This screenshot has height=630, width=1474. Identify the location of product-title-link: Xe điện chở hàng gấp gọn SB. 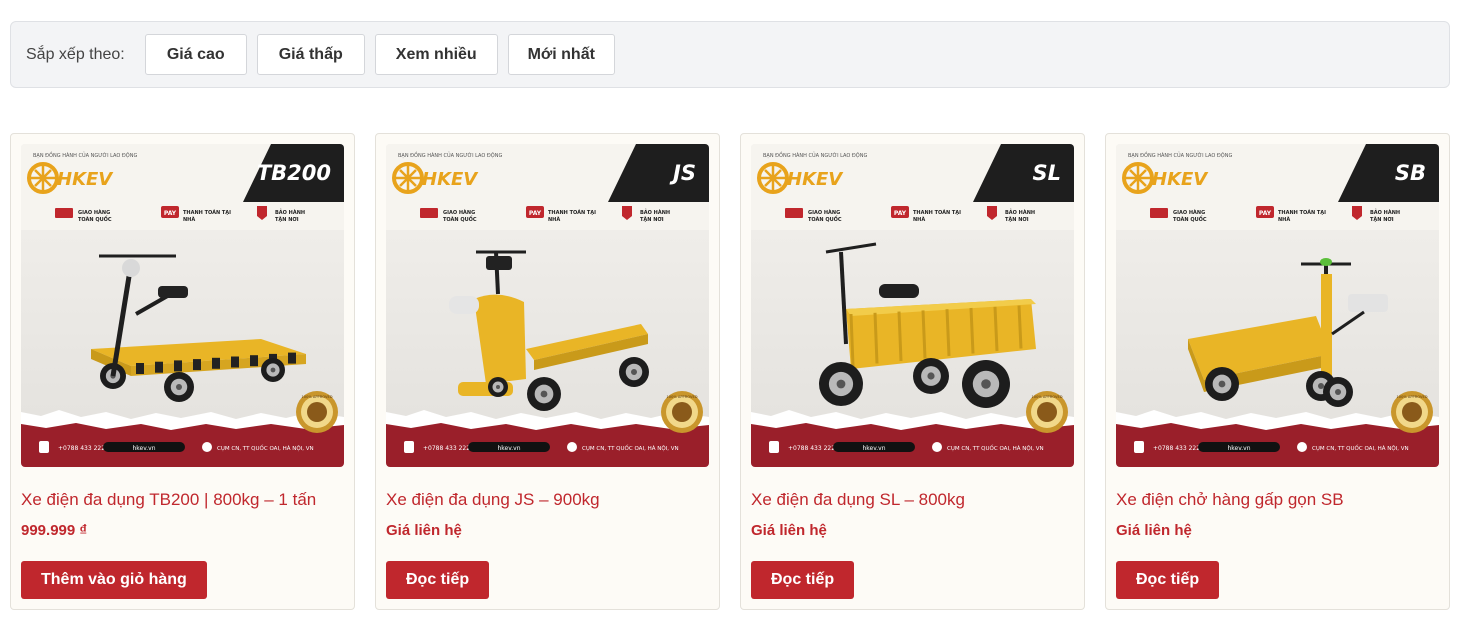
(1230, 500).